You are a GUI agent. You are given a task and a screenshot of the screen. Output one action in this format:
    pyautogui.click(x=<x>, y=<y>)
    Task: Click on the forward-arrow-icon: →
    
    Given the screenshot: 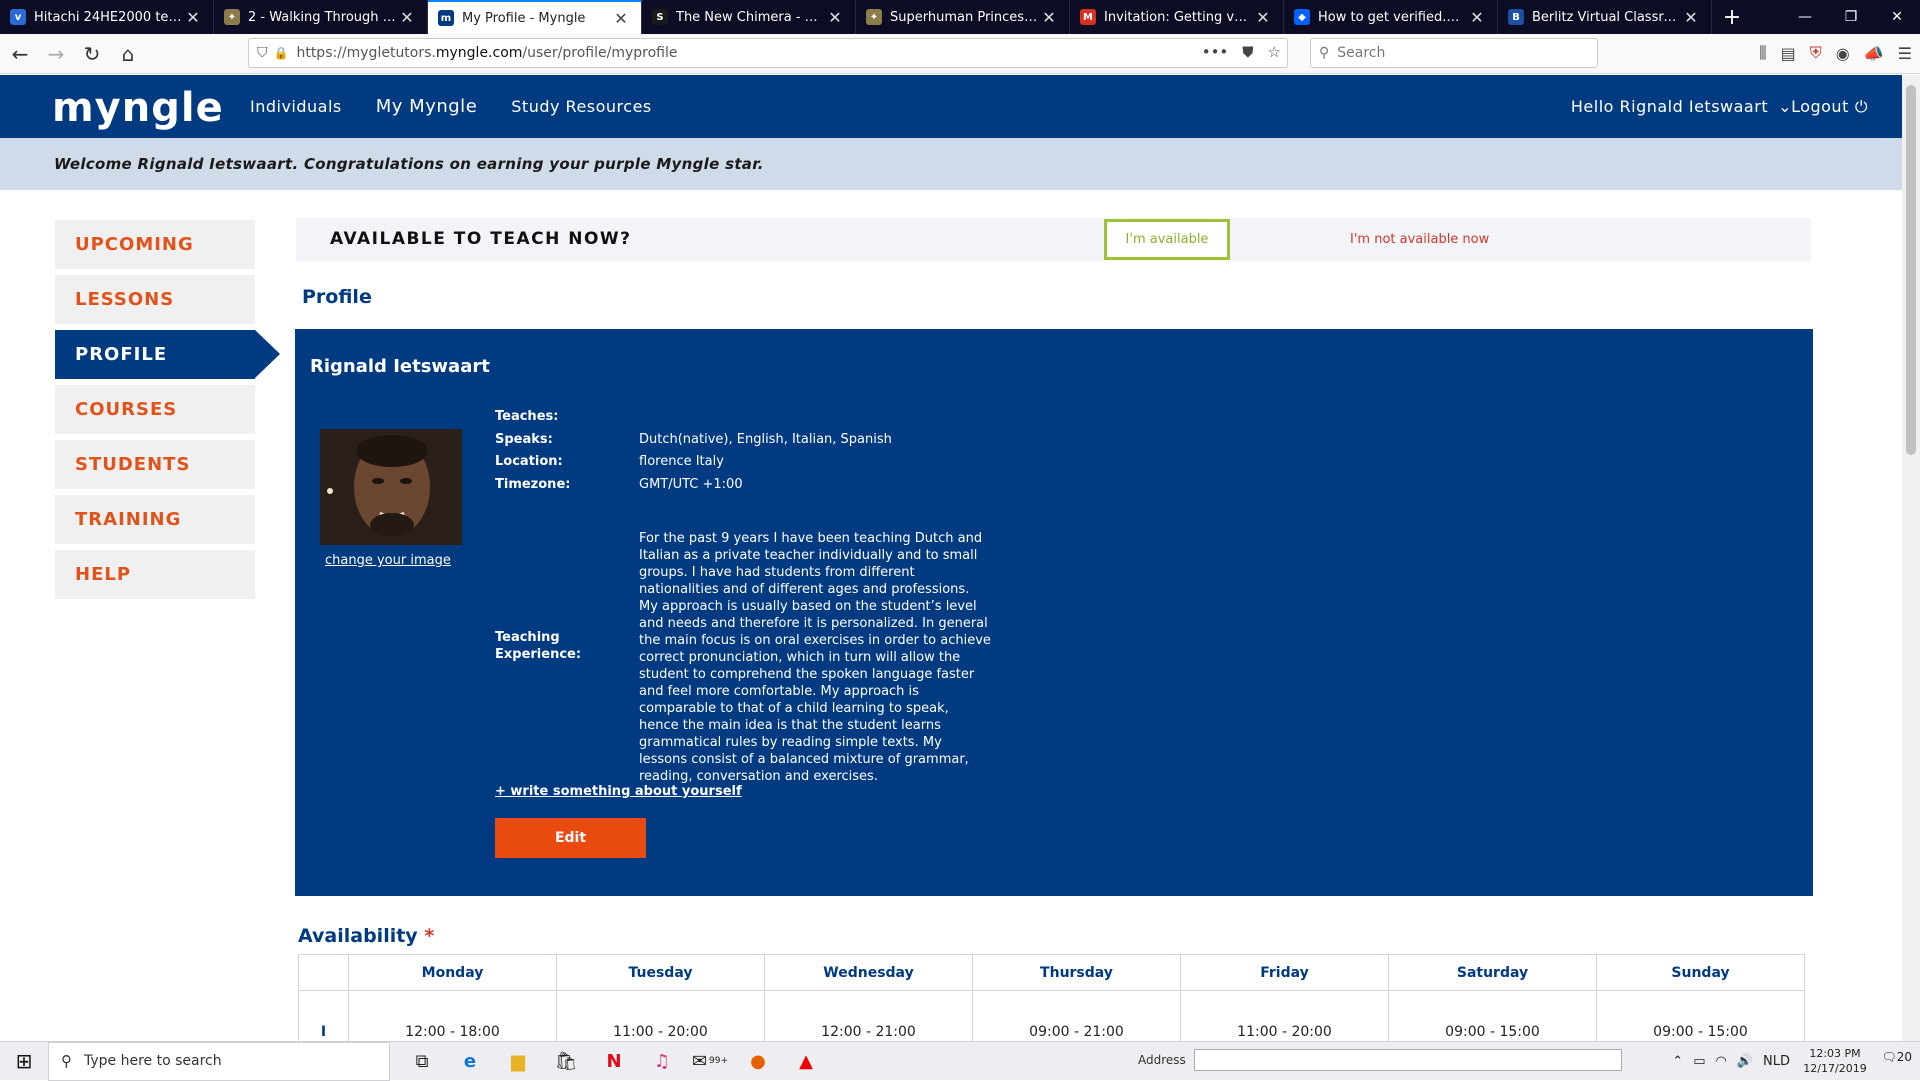 What is the action you would take?
    pyautogui.click(x=56, y=54)
    